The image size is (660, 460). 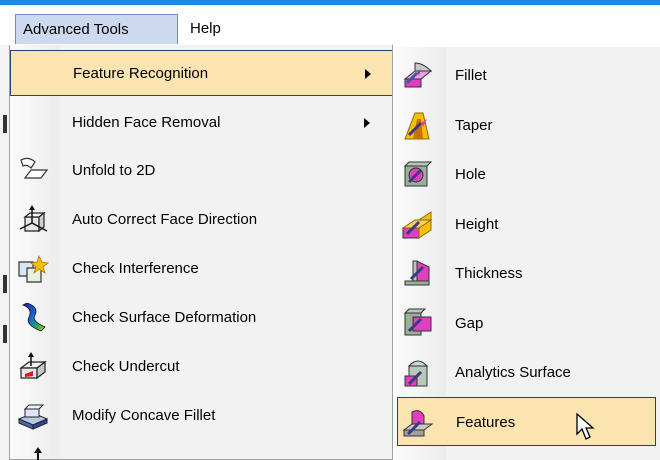 I want to click on menu-item-label: Hidden Face Removal, so click(x=146, y=122).